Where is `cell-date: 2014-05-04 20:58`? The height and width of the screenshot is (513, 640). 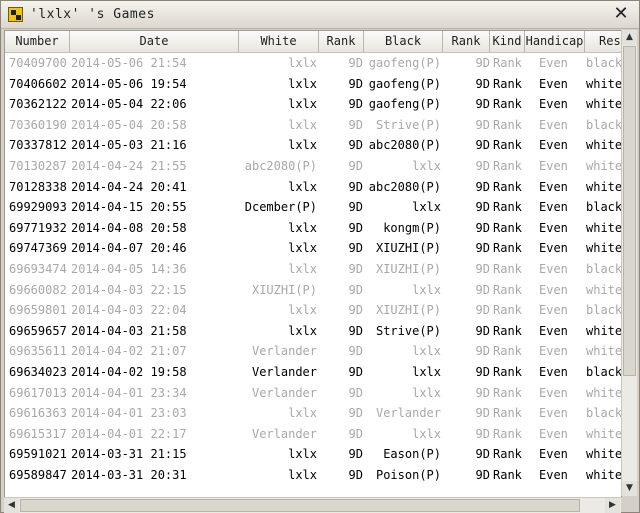 cell-date: 2014-05-04 20:58 is located at coordinates (129, 124).